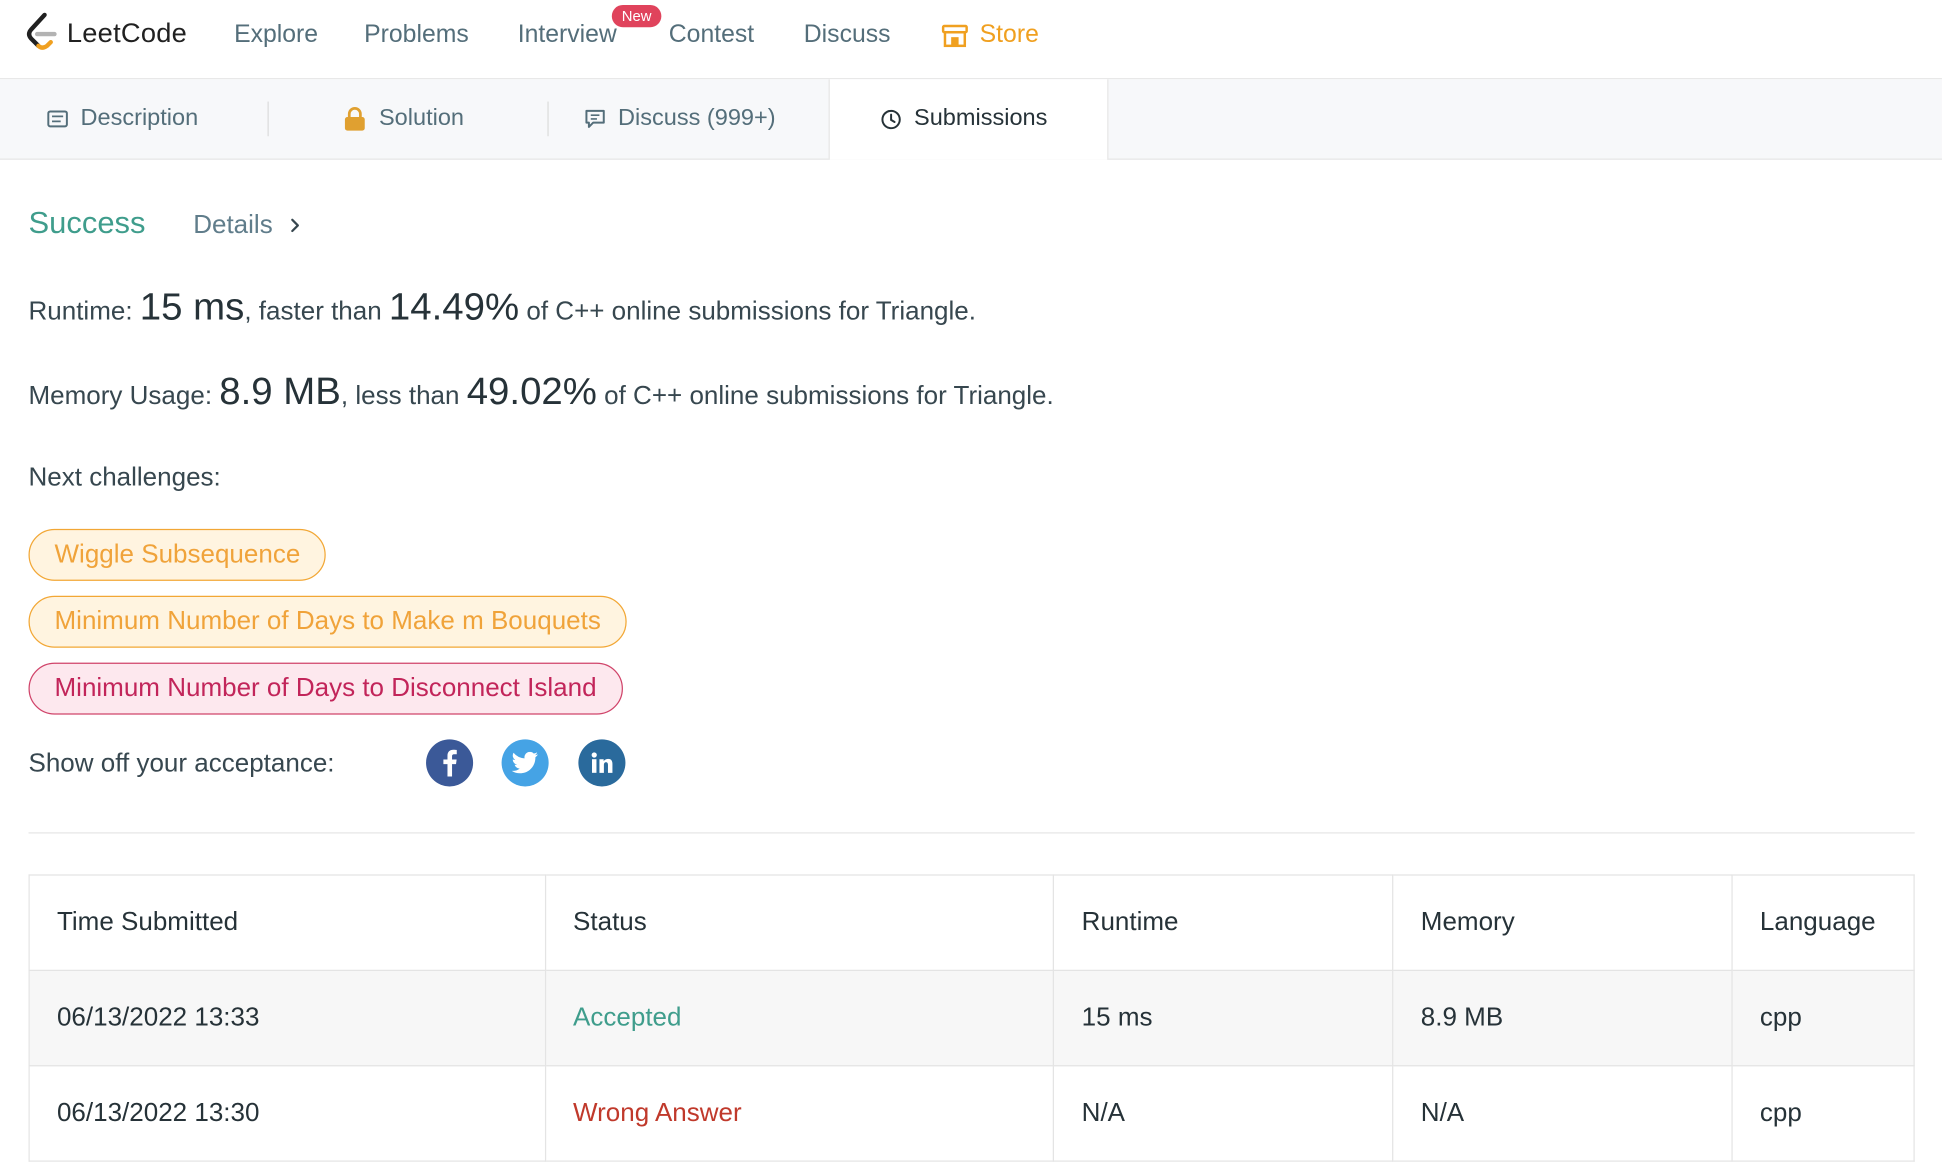 The width and height of the screenshot is (1942, 1170). What do you see at coordinates (295, 225) in the screenshot?
I see `chevron-right-icon` at bounding box center [295, 225].